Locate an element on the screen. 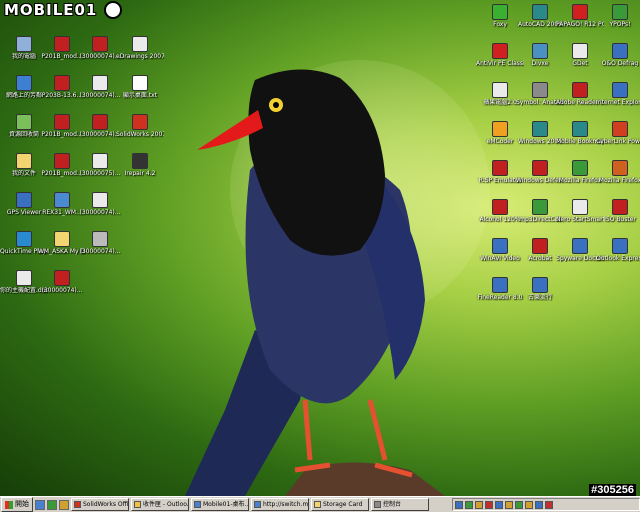 This screenshot has height=512, width=640. alcohol-icon is located at coordinates (500, 207).